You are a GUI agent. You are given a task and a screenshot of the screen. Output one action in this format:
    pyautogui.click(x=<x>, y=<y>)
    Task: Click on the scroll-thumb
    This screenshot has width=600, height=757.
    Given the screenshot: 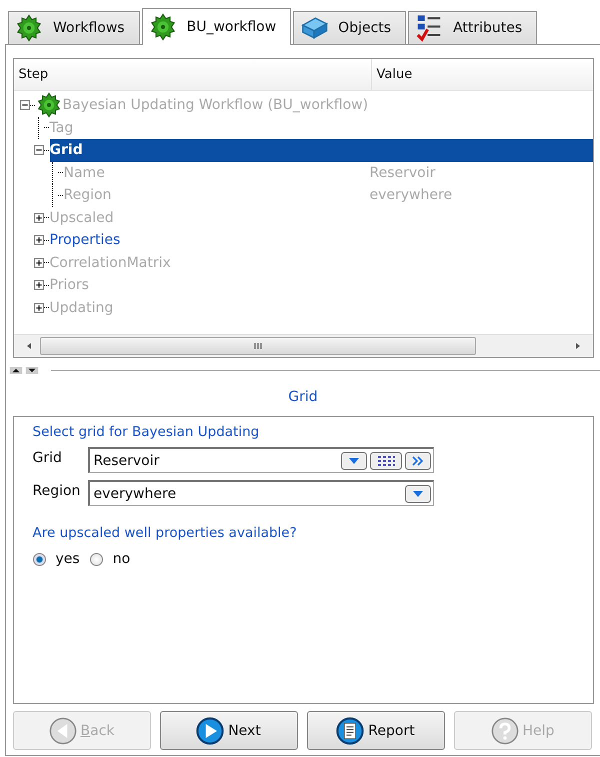 What is the action you would take?
    pyautogui.click(x=258, y=346)
    